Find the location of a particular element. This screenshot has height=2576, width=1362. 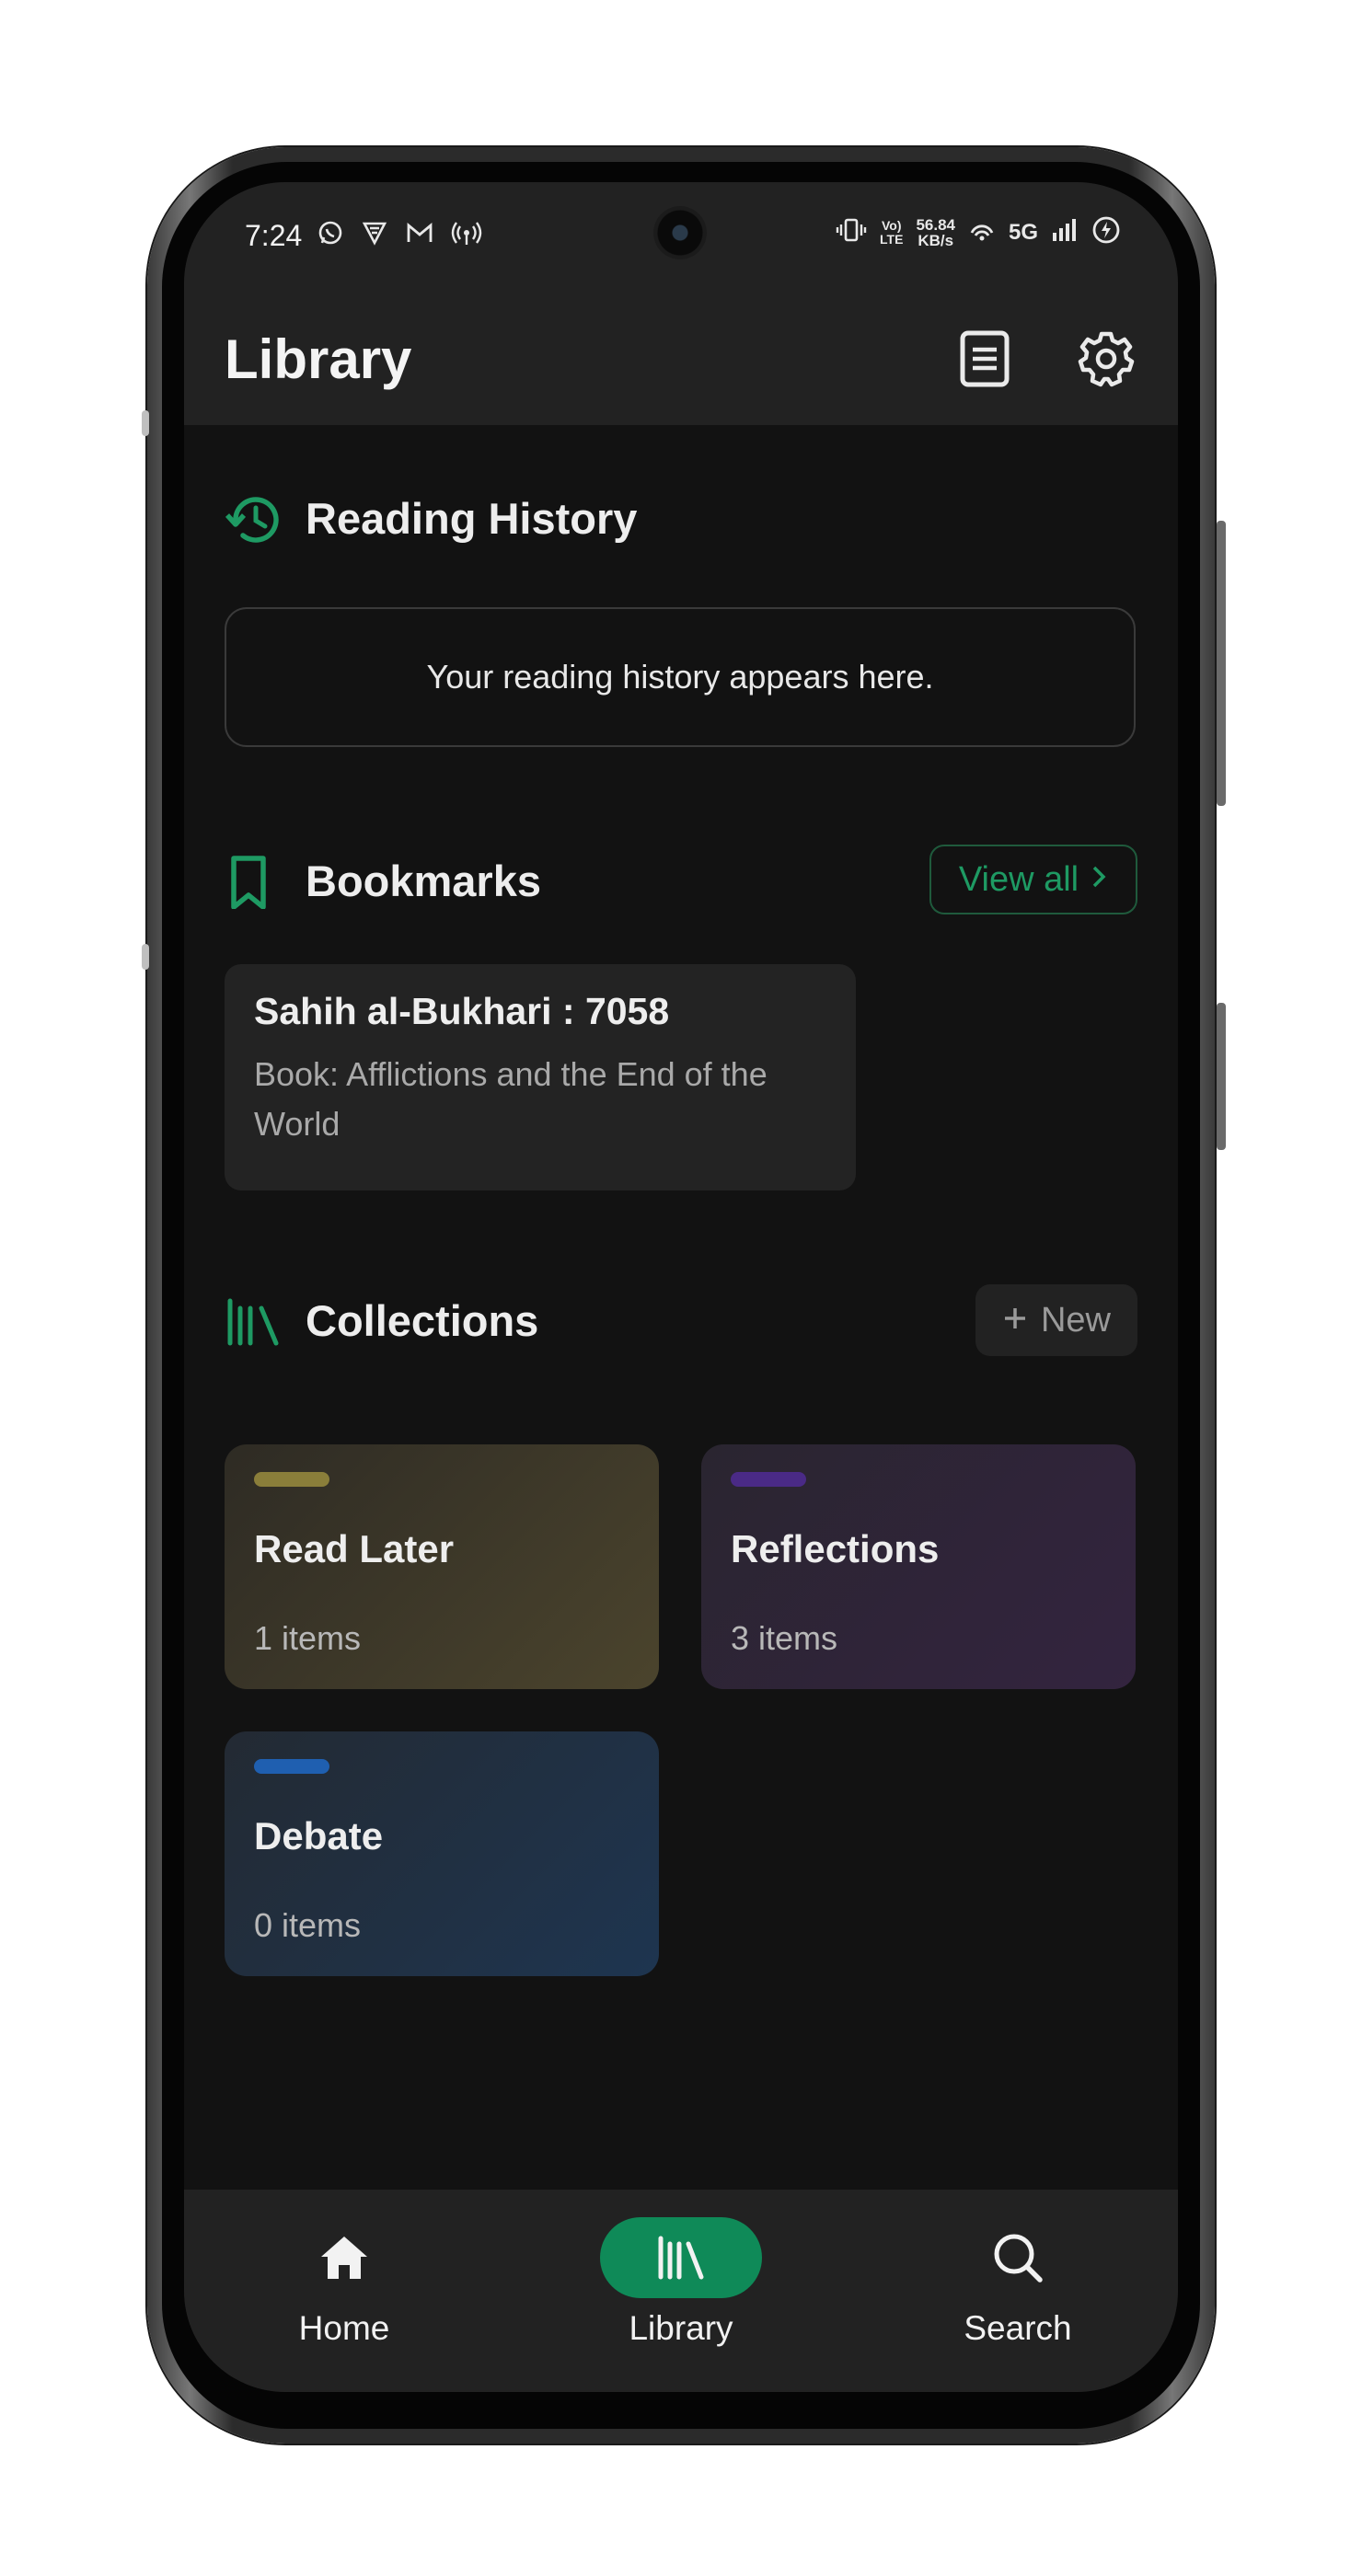

view-all-bookmarks-button: View all is located at coordinates (1033, 879).